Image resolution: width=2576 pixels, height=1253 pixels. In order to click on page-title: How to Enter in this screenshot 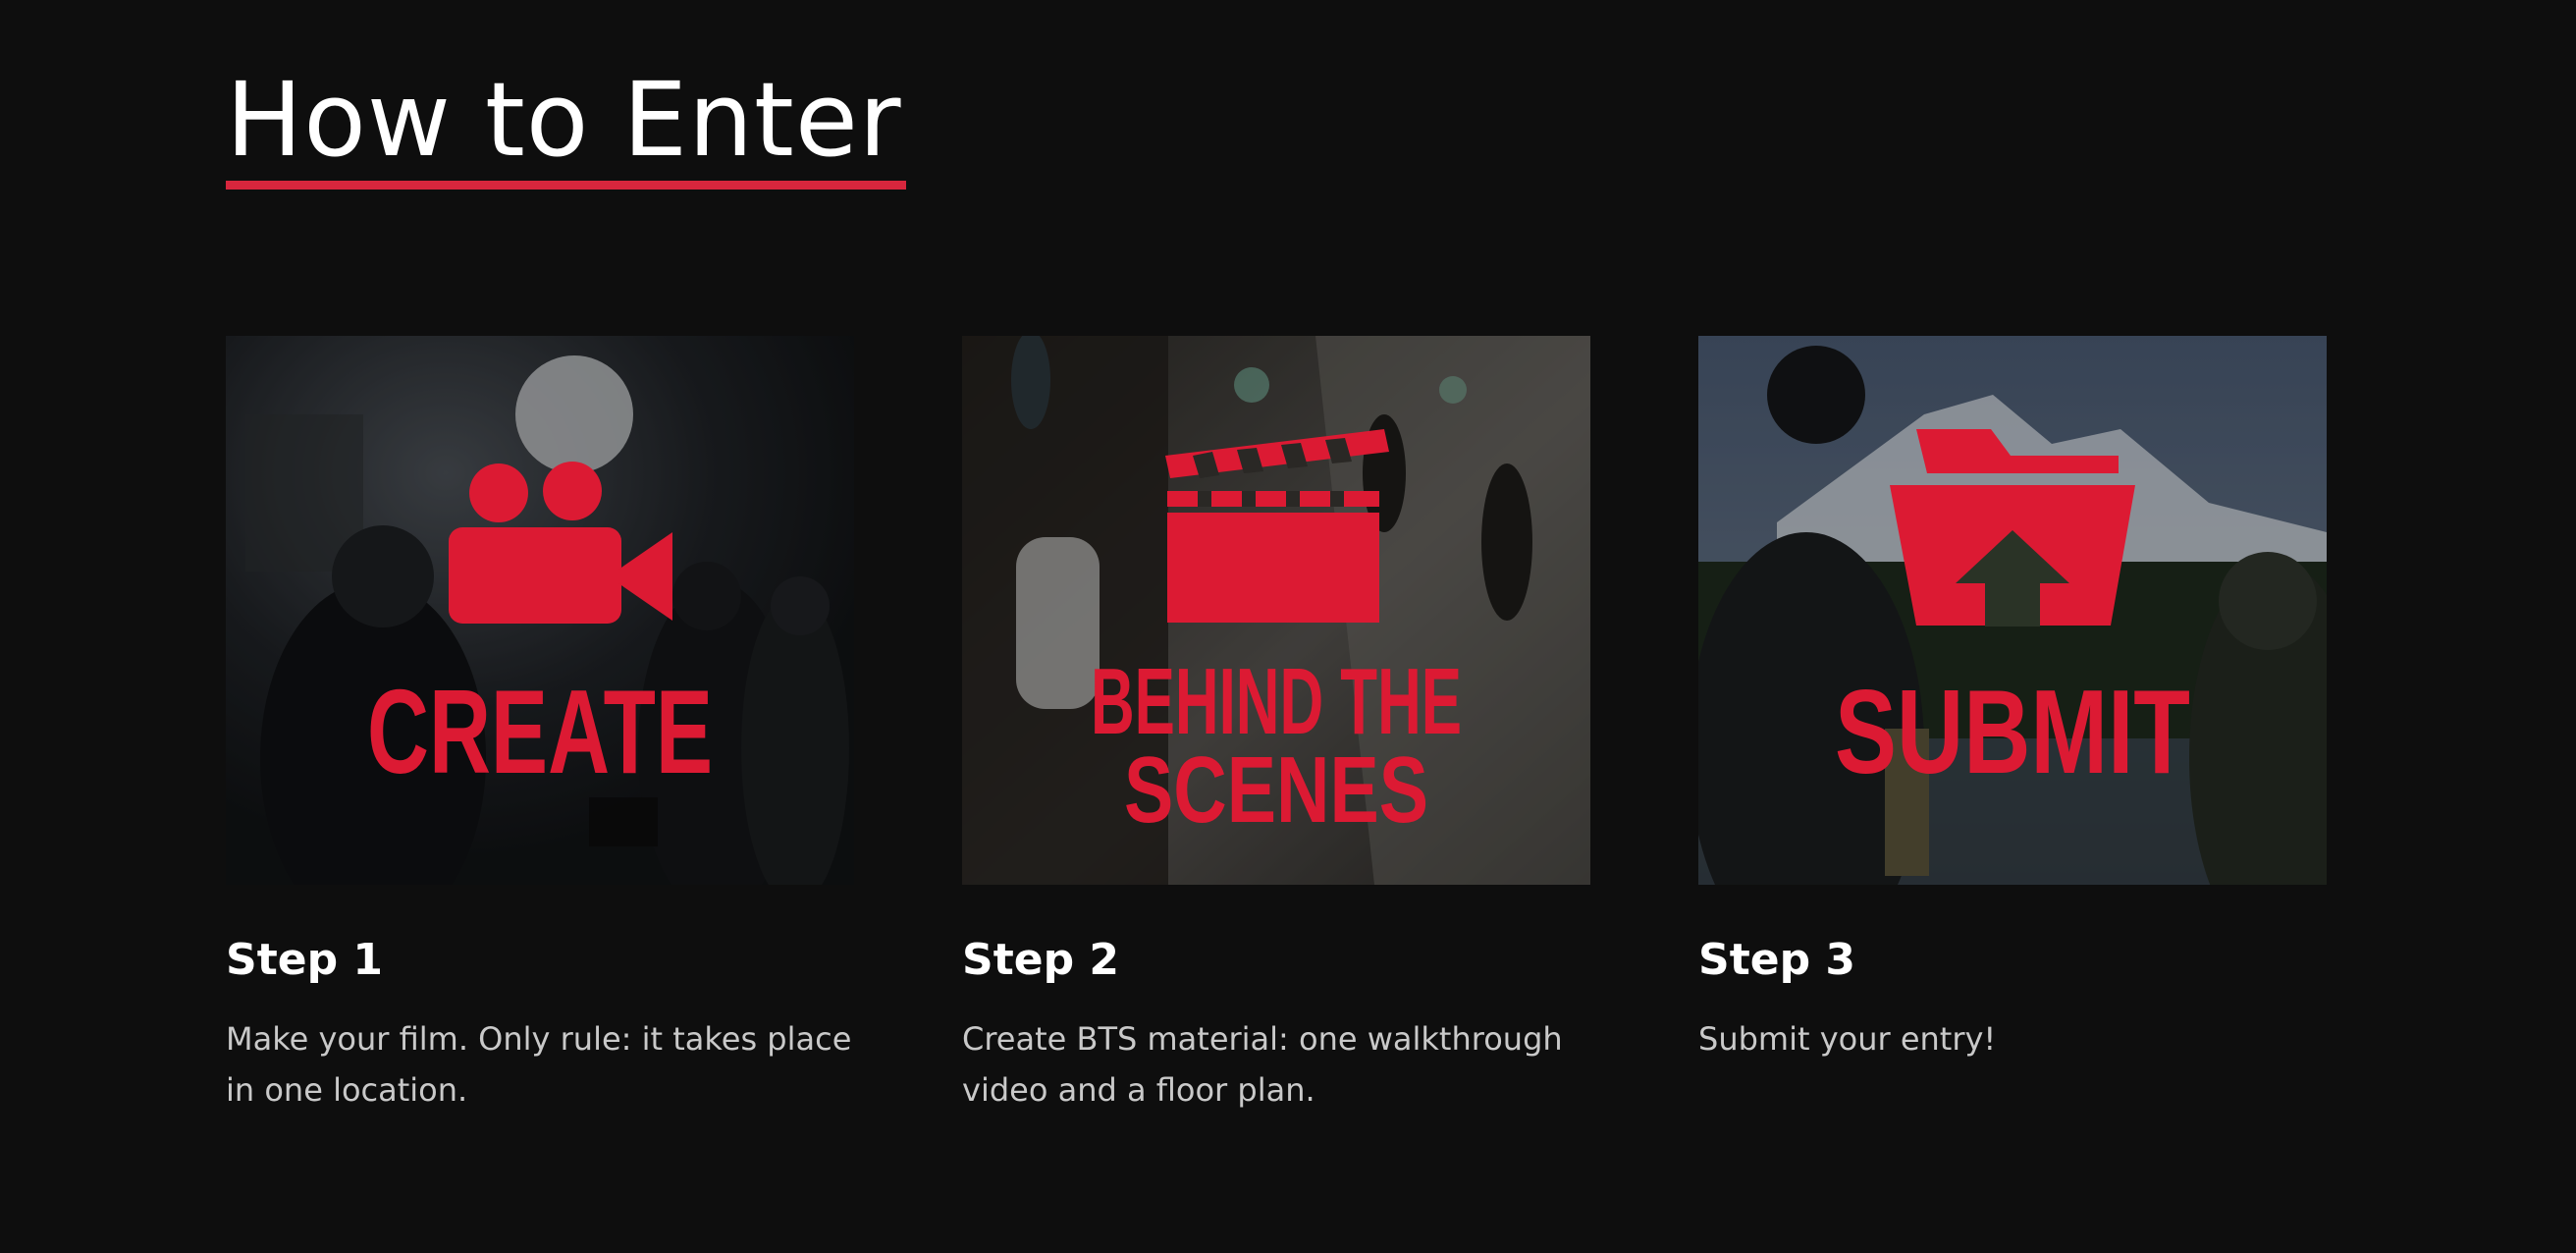, I will do `click(564, 120)`.